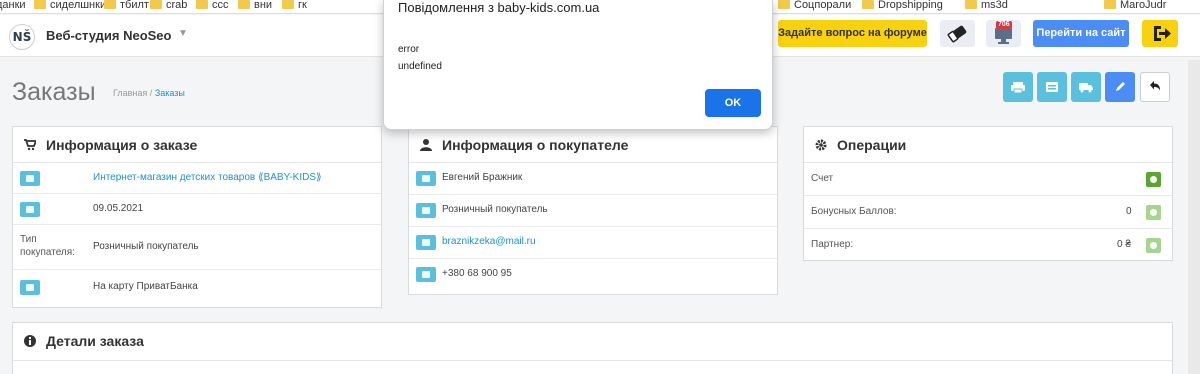  Describe the element at coordinates (30, 341) in the screenshot. I see `info-circle-icon` at that location.